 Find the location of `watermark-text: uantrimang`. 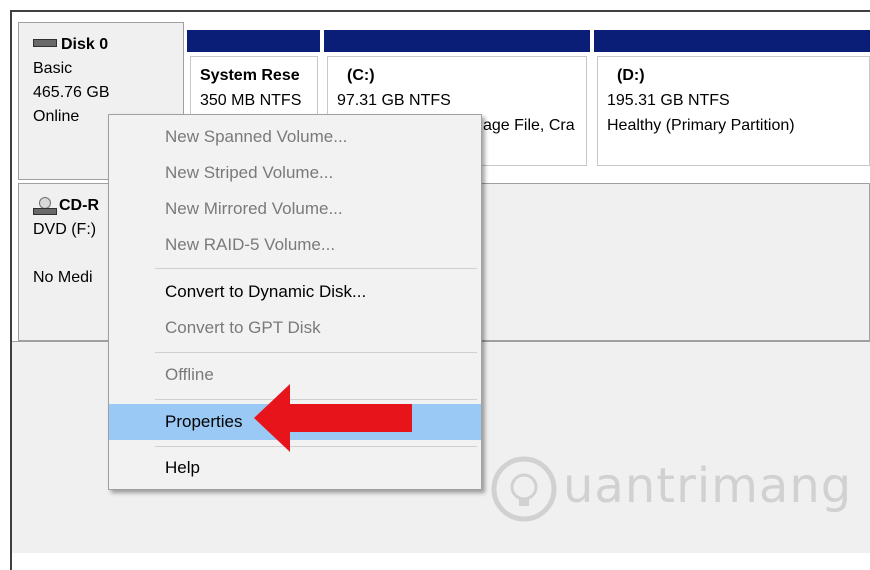

watermark-text: uantrimang is located at coordinates (708, 486).